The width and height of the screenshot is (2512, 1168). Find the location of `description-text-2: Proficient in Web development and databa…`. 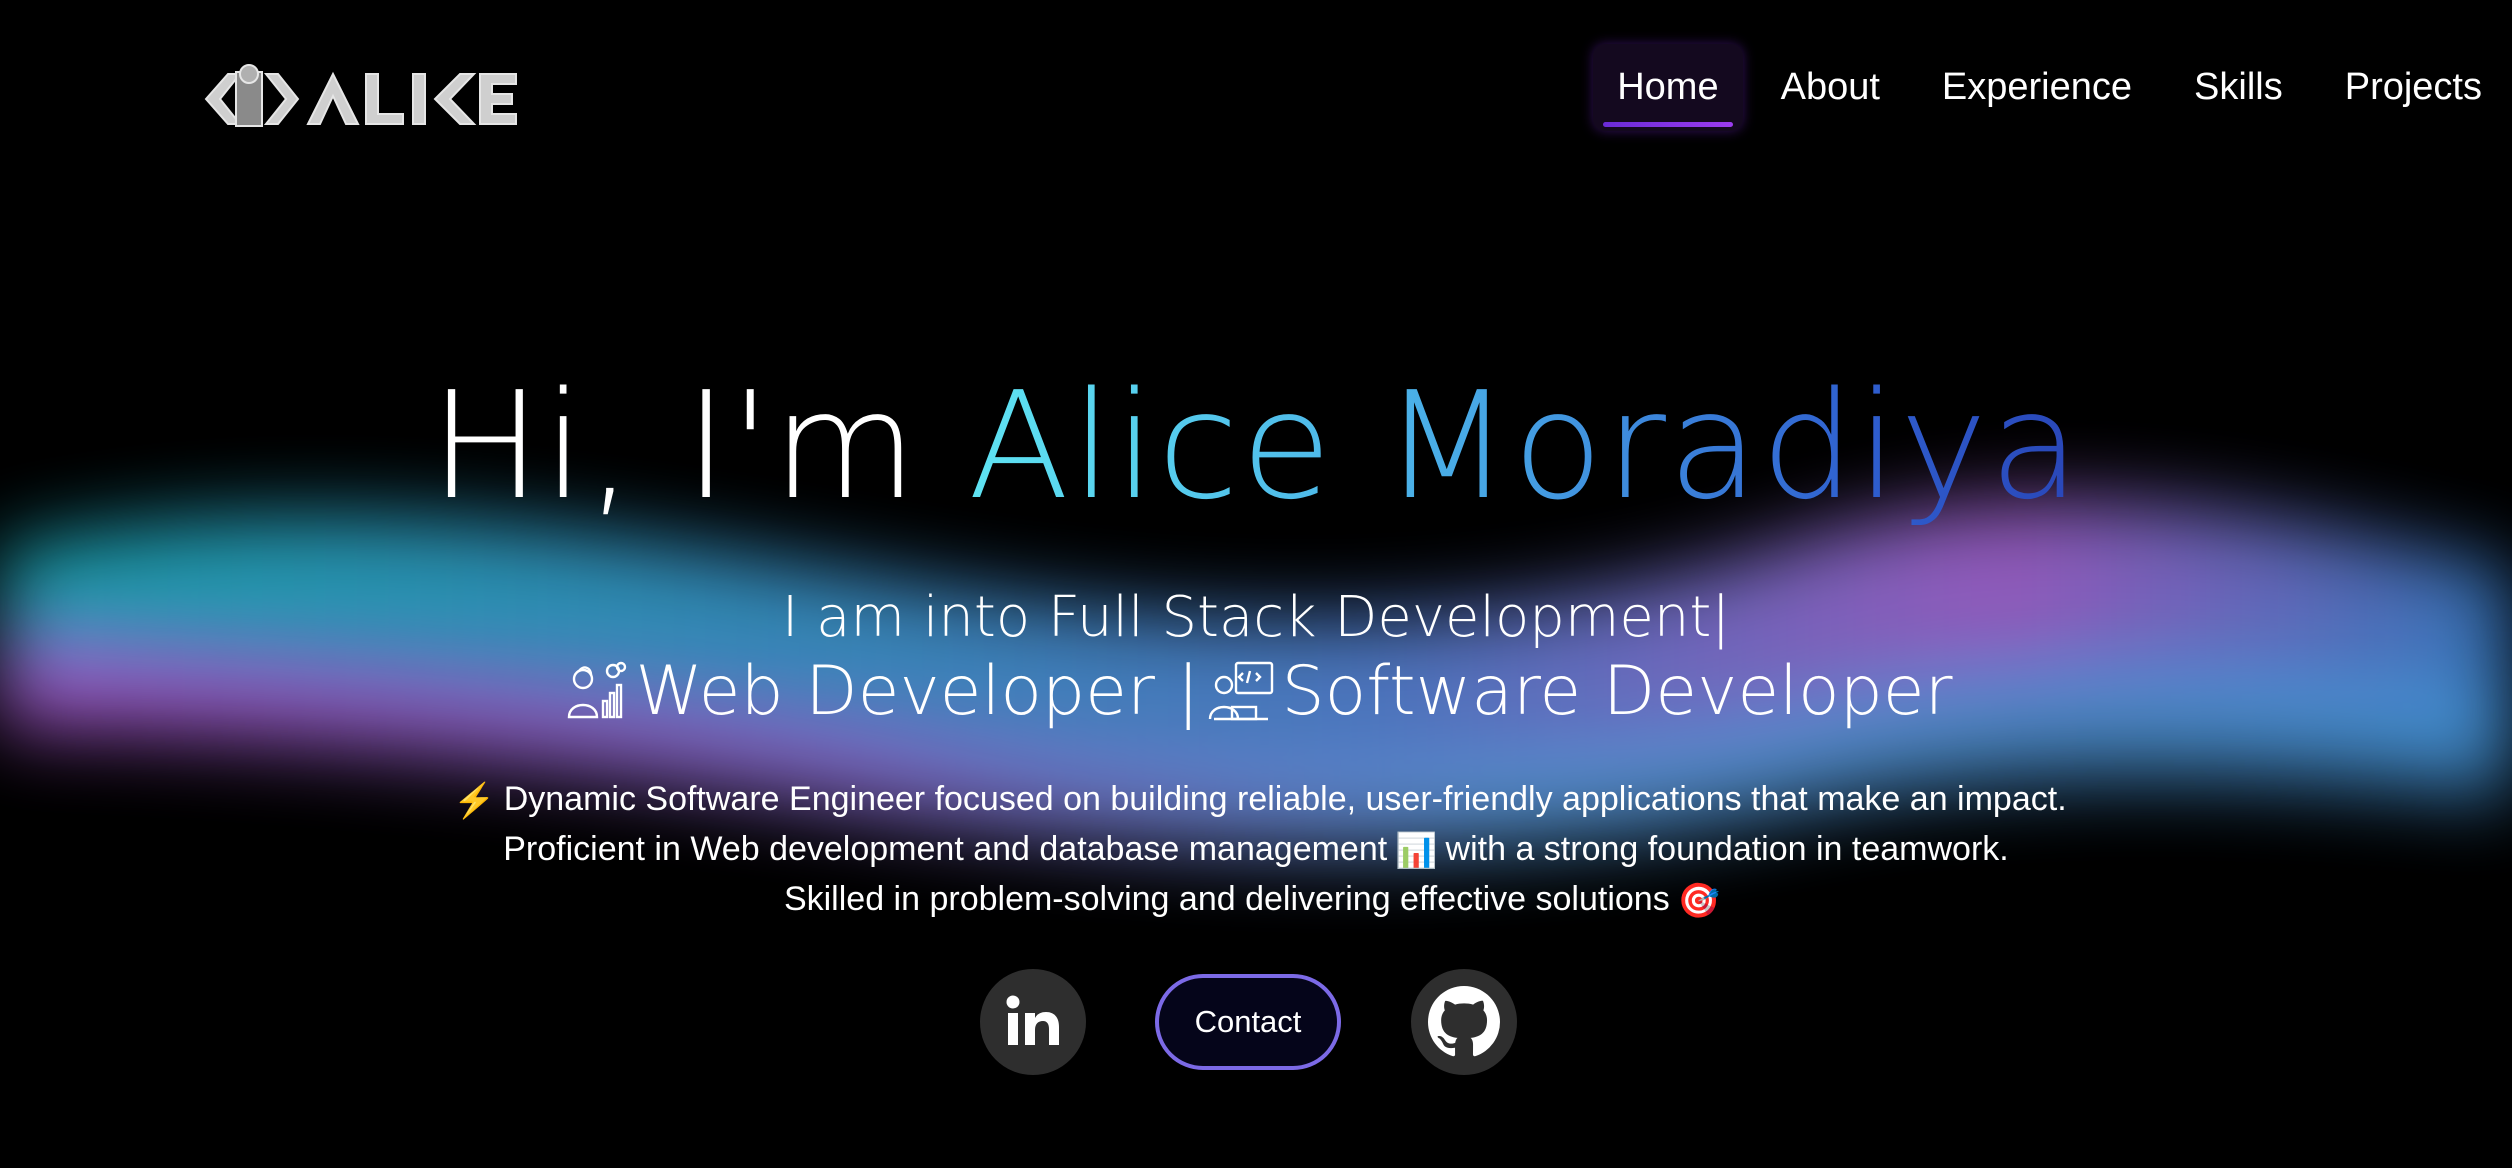

description-text-2: Proficient in Web development and databa… is located at coordinates (945, 849).